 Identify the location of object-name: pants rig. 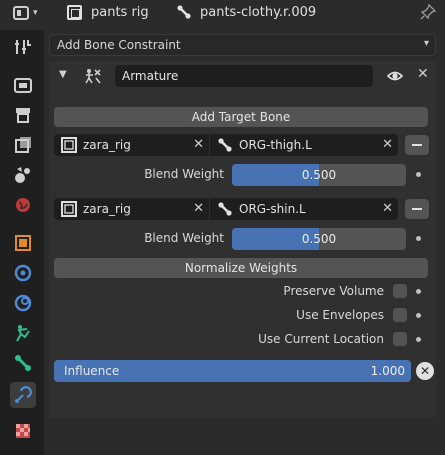
(120, 12).